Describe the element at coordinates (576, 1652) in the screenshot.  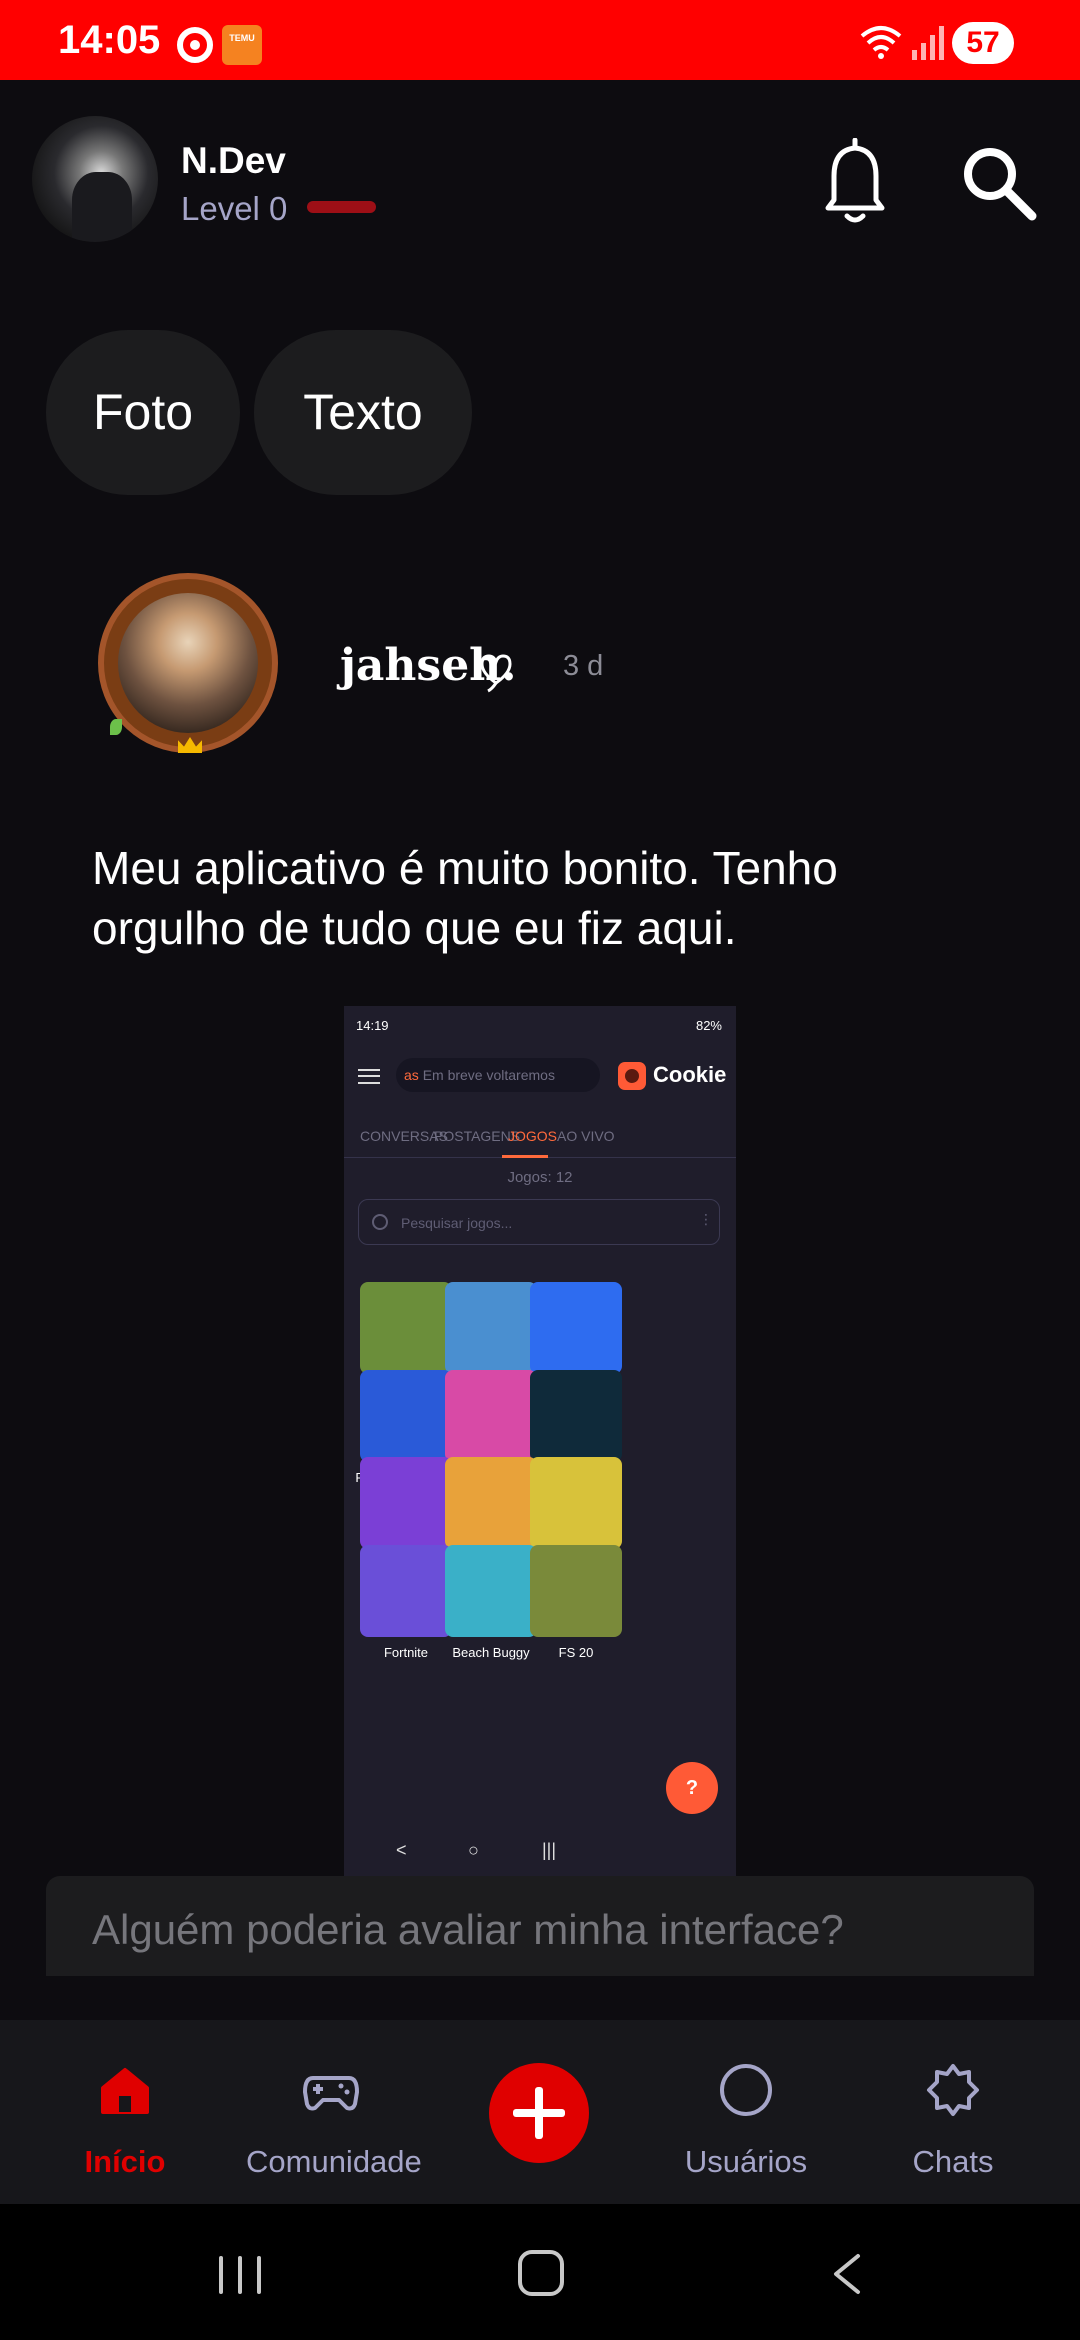
I see `game-name: FS 20` at that location.